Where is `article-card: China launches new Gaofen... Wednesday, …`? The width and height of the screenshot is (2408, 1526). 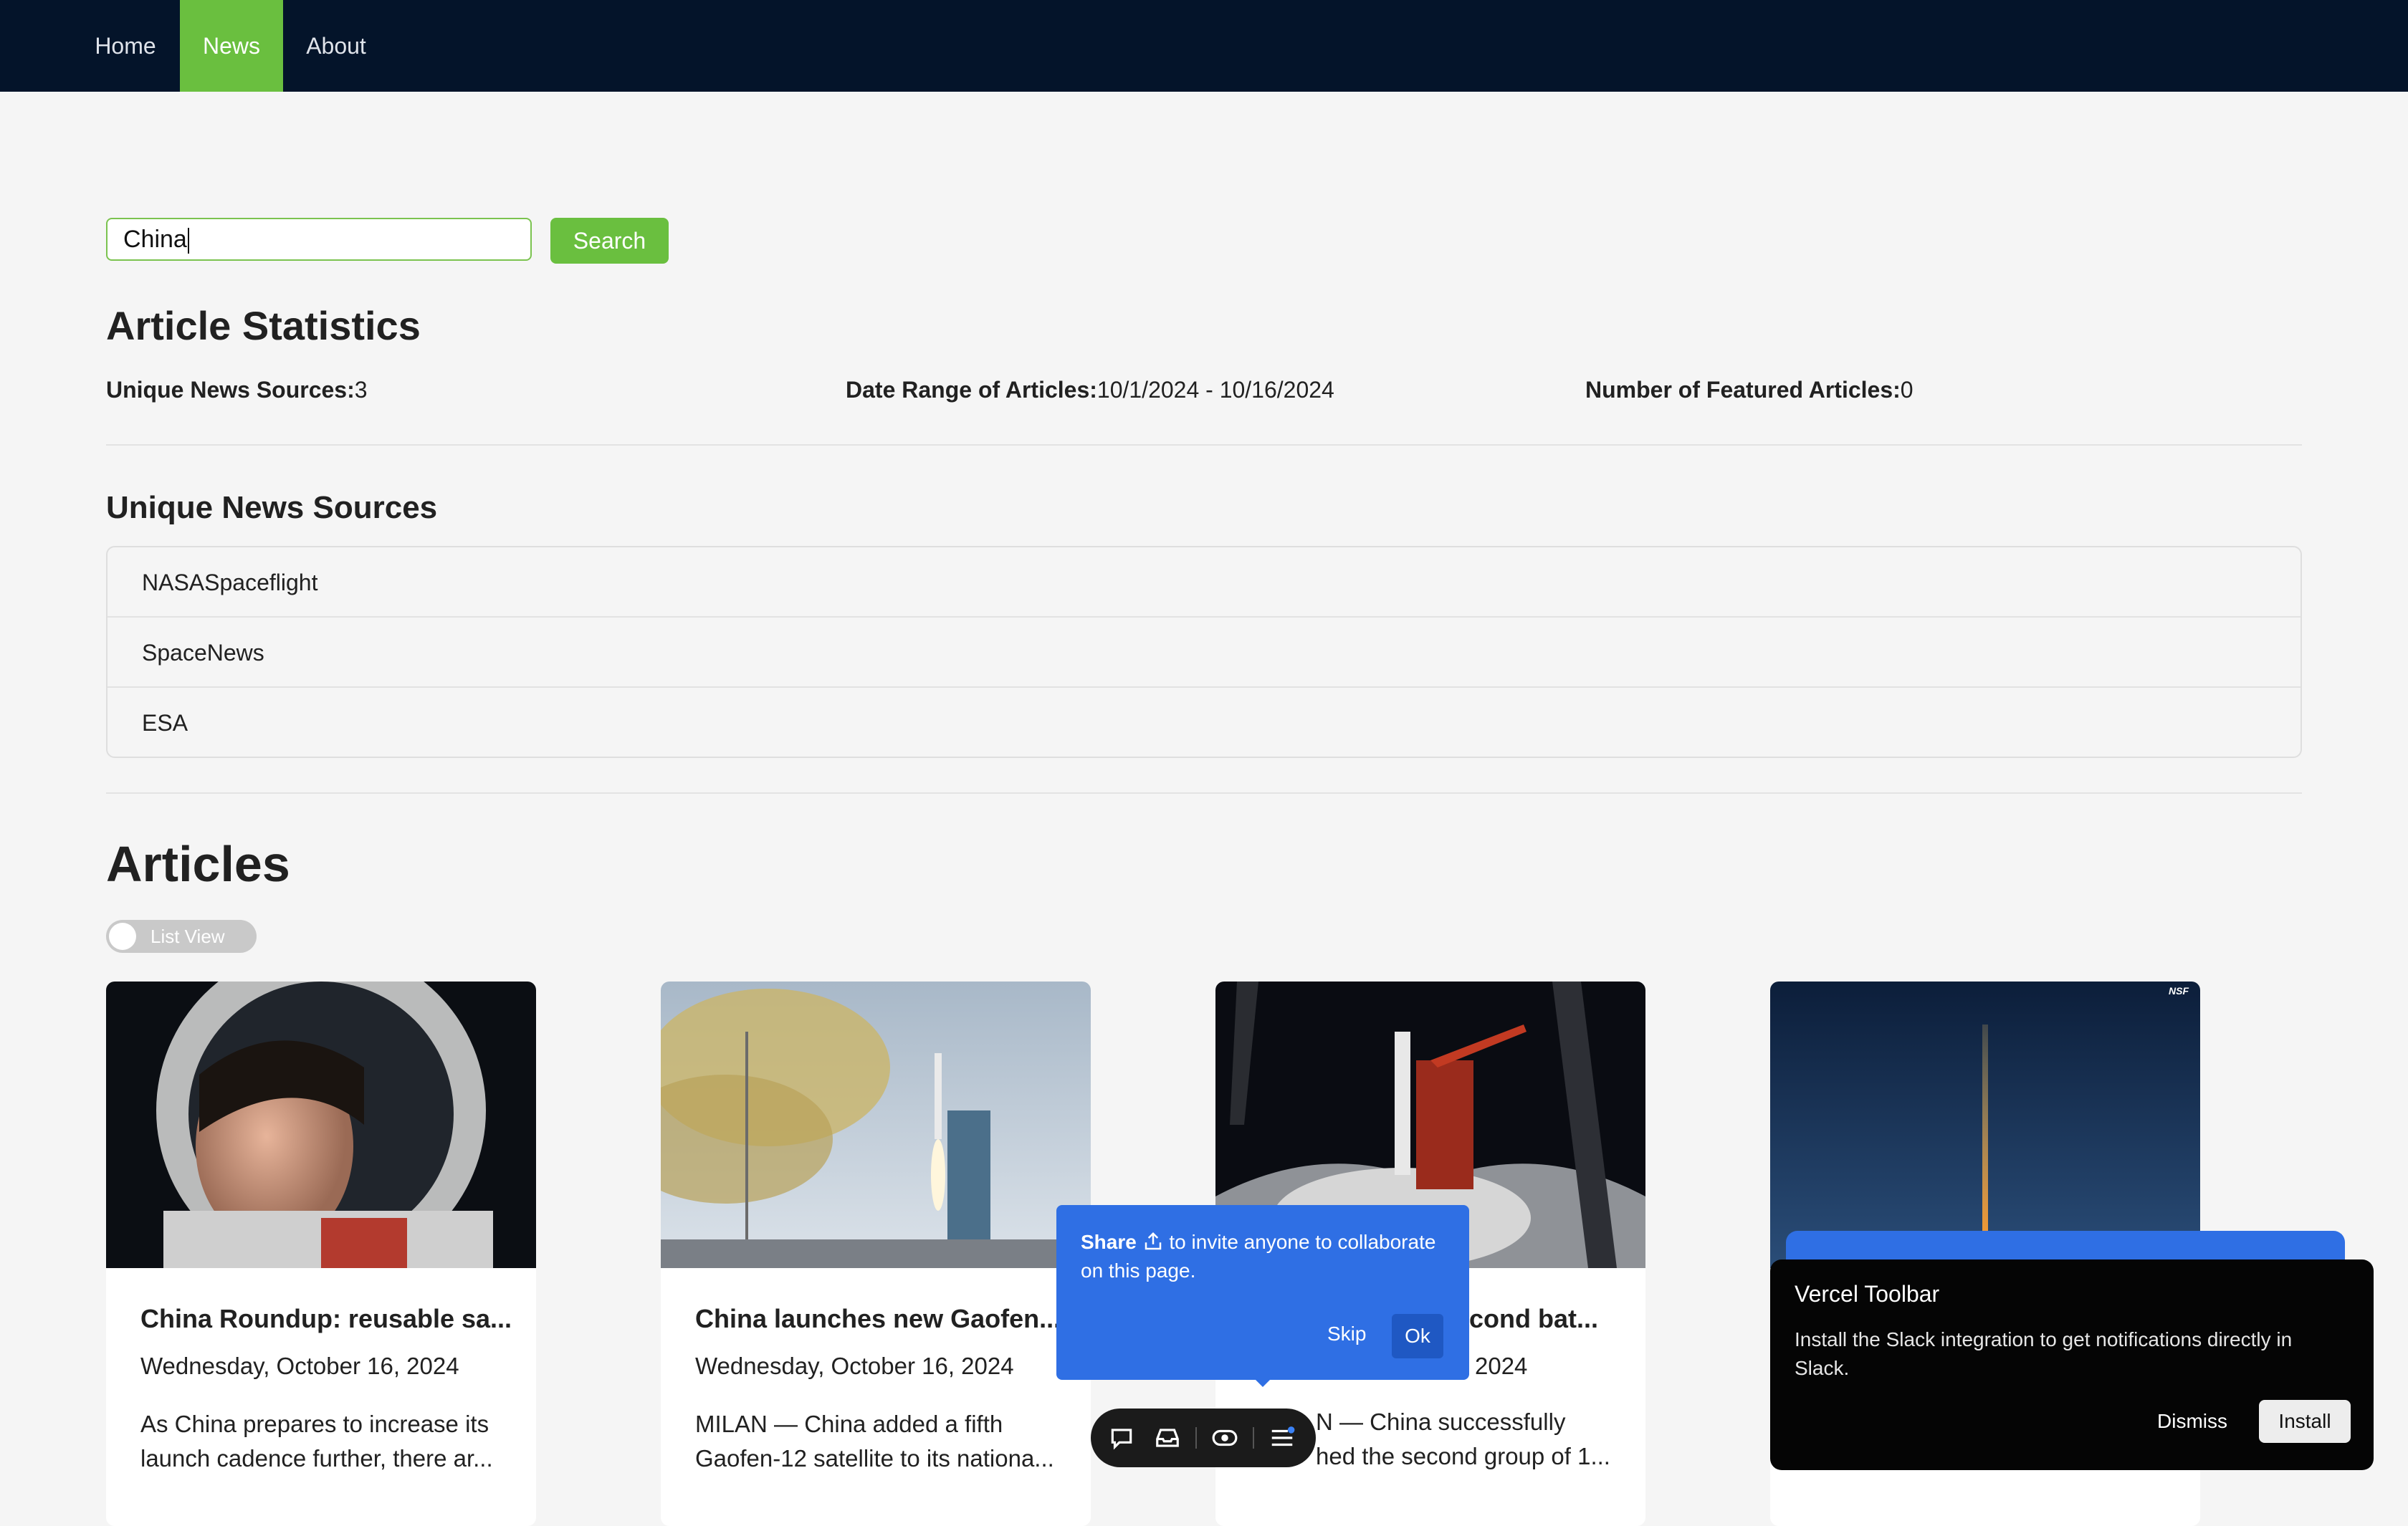 article-card: China launches new Gaofen... Wednesday, … is located at coordinates (876, 1254).